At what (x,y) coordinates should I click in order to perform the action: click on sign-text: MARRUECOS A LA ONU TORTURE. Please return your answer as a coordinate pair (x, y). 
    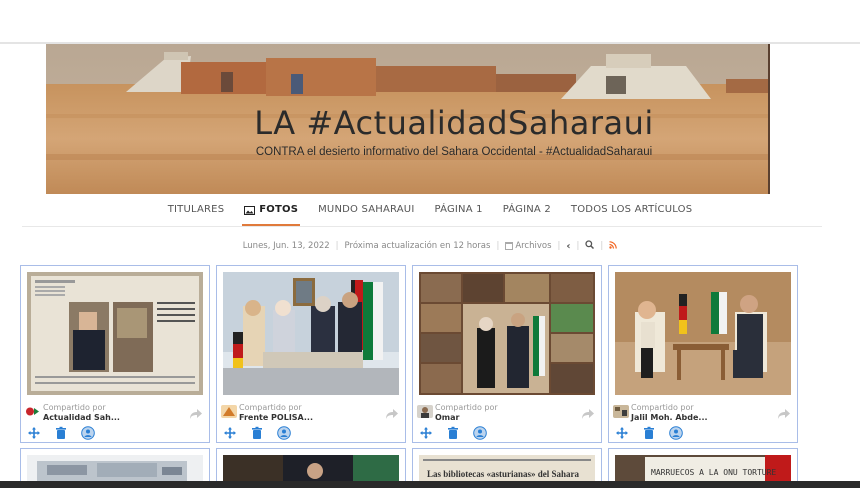
    Looking at the image, I should click on (713, 472).